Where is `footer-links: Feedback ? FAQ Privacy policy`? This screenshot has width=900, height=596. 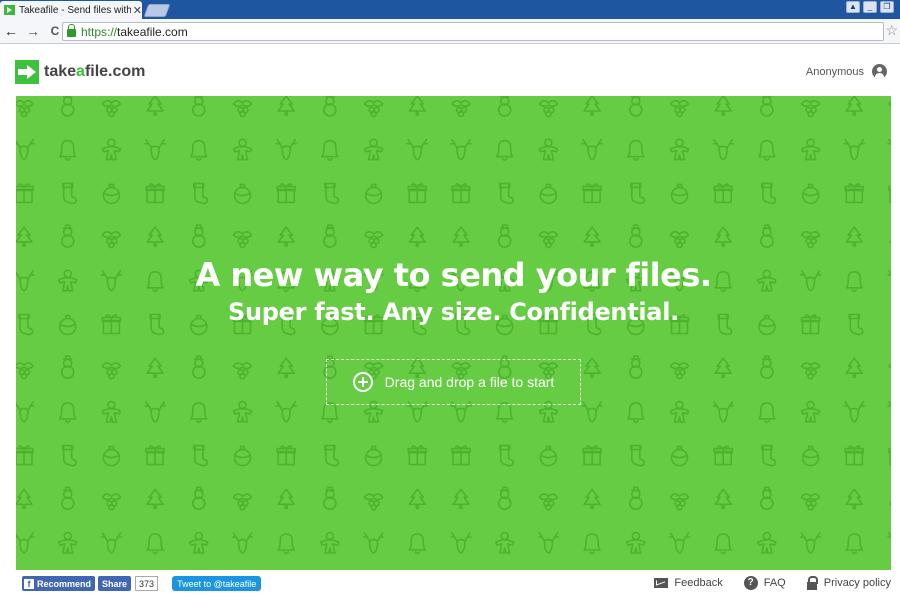 footer-links: Feedback ? FAQ Privacy policy is located at coordinates (762, 582).